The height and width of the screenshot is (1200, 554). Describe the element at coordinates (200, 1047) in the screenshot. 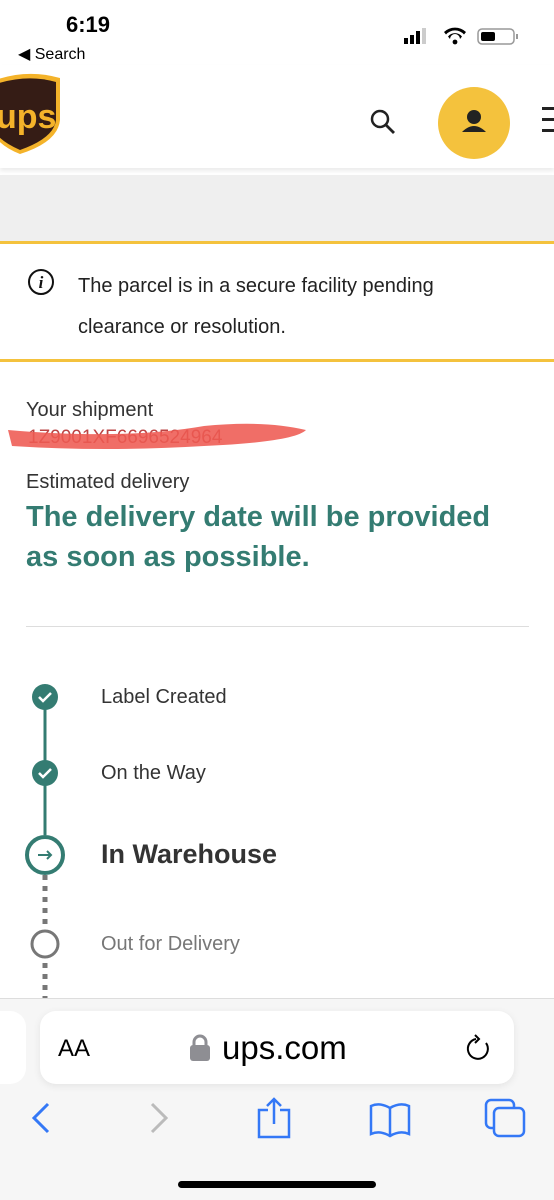

I see `lock-icon` at that location.